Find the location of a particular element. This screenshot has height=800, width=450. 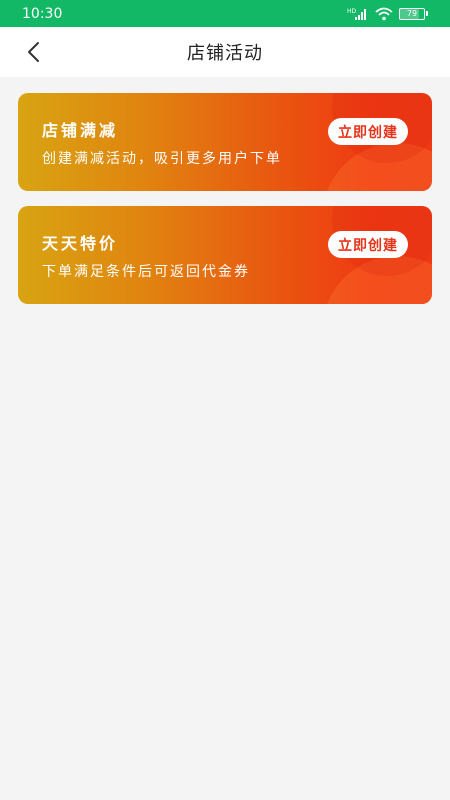

battery-icon: 79 is located at coordinates (413, 13).